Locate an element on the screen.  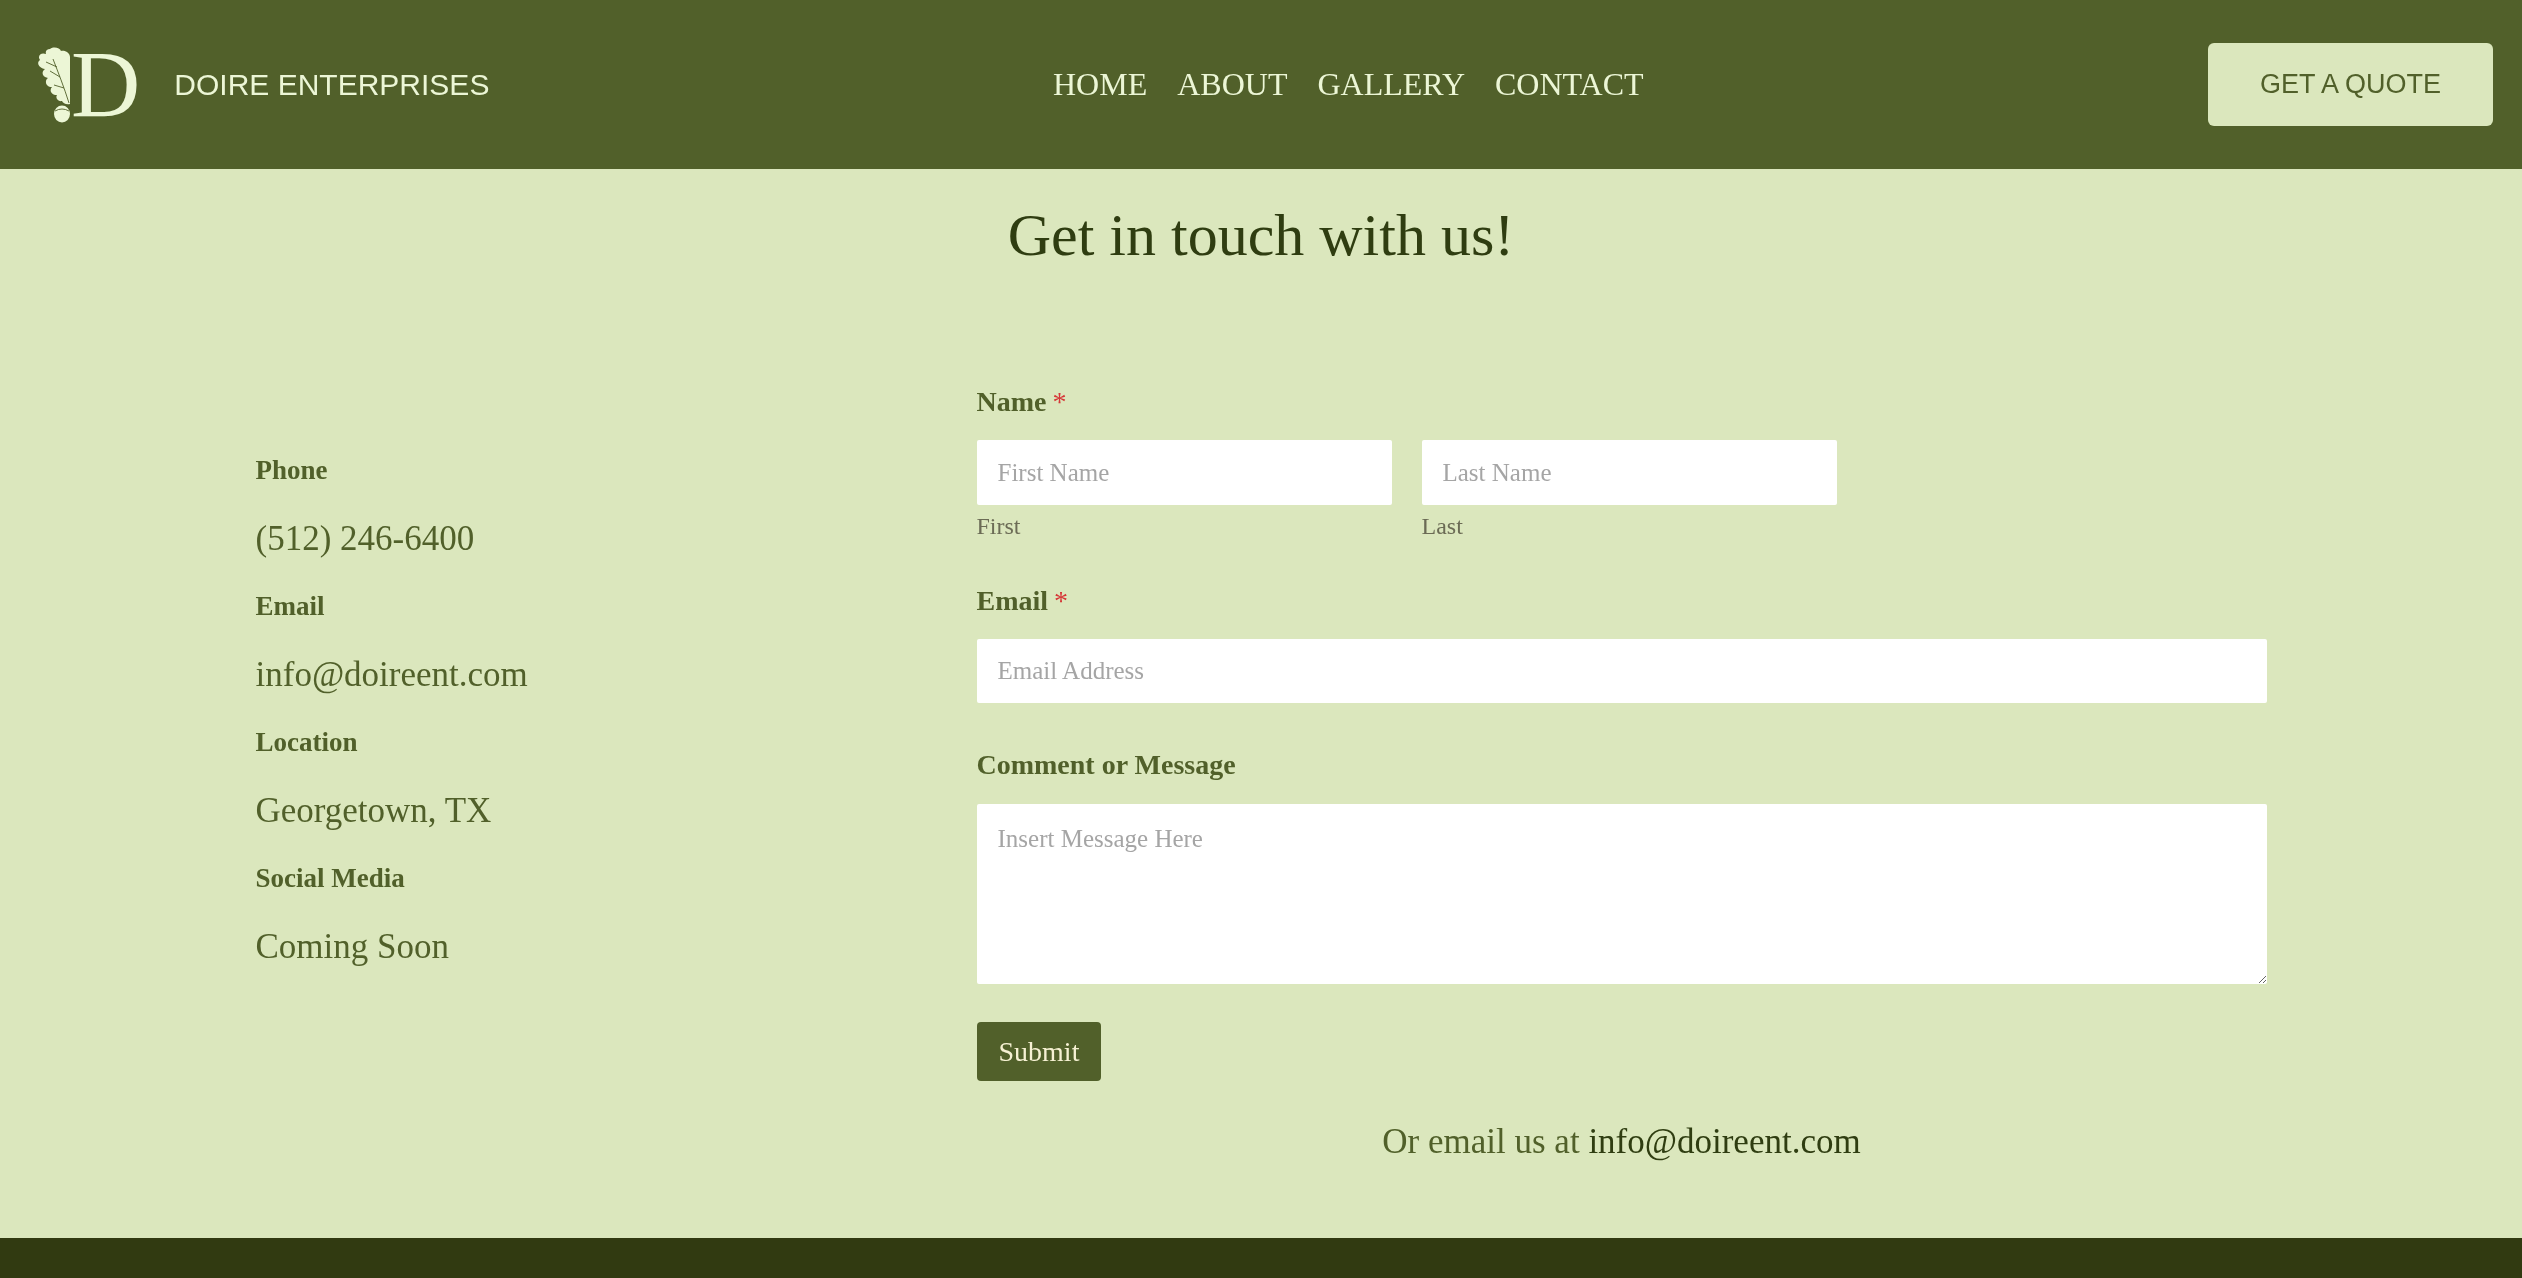
nav-link: CONTACT is located at coordinates (1569, 84).